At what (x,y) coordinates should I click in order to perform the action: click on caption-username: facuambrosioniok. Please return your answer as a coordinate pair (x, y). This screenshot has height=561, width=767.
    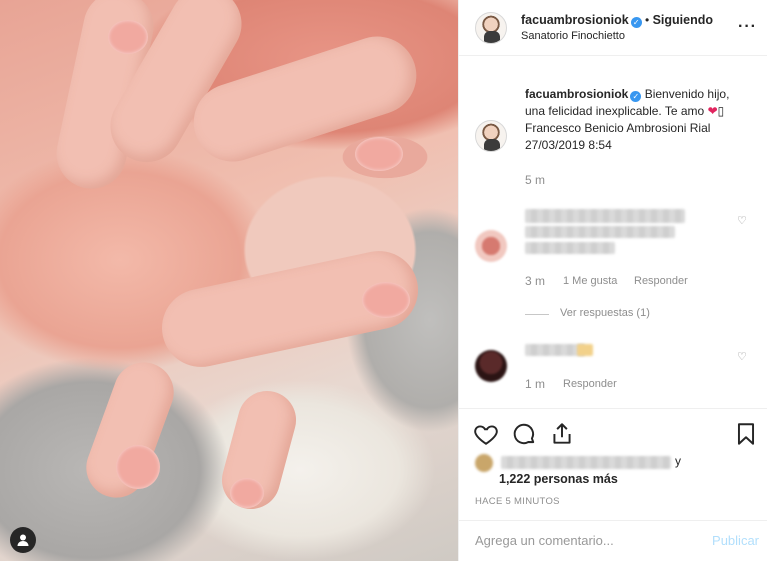
    Looking at the image, I should click on (576, 94).